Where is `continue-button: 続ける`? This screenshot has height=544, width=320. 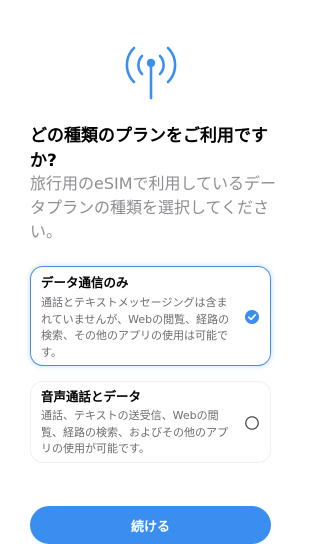 continue-button: 続ける is located at coordinates (150, 525).